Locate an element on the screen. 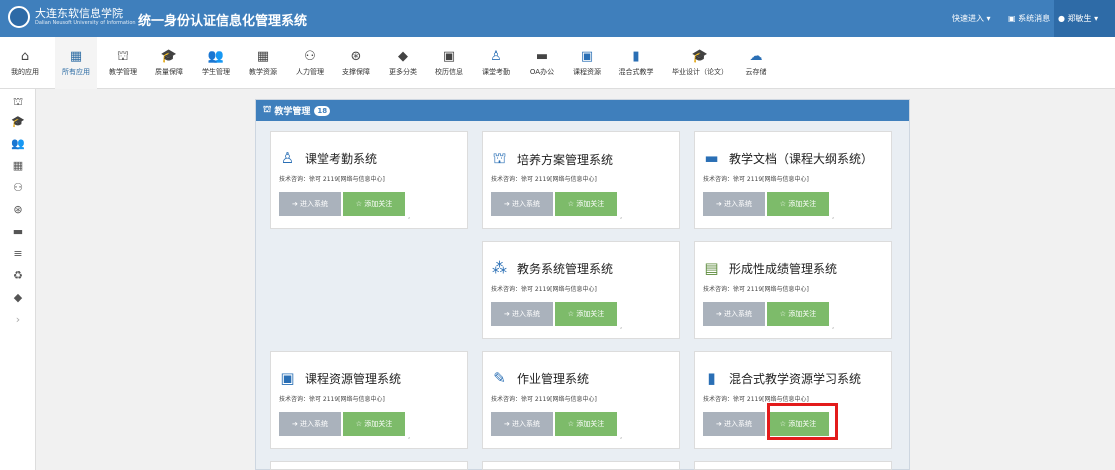 The width and height of the screenshot is (1115, 470). user-menu: ● 郑敏生 ▾ is located at coordinates (1084, 18).